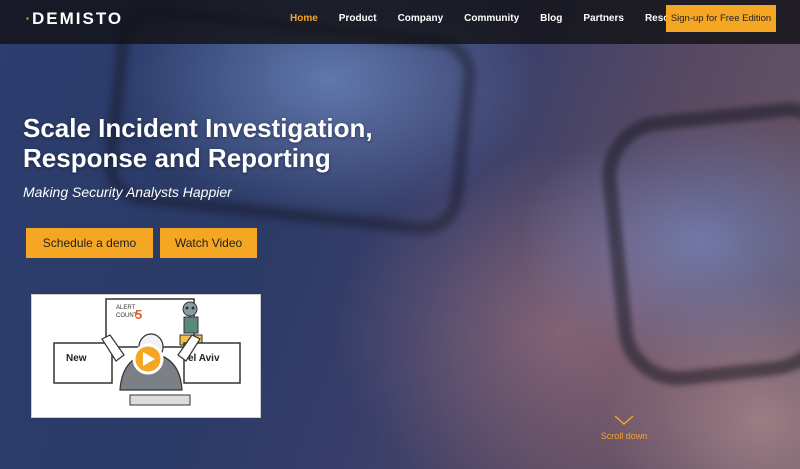 Image resolution: width=800 pixels, height=469 pixels. Describe the element at coordinates (721, 18) in the screenshot. I see `signup-button: Sign-up for Free Edition` at that location.